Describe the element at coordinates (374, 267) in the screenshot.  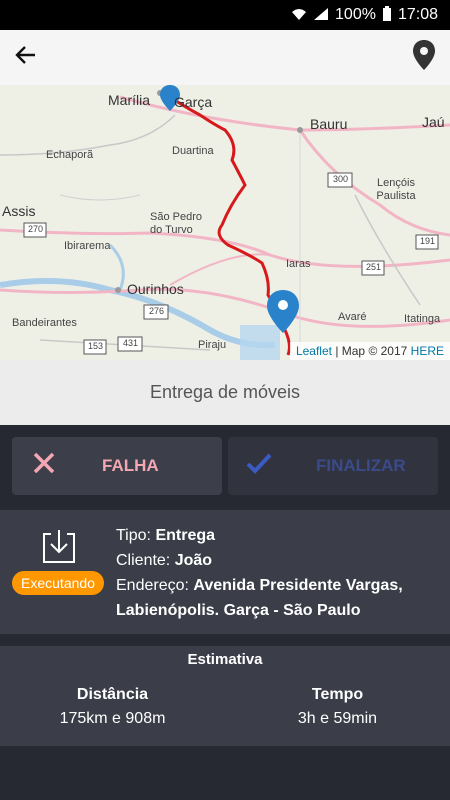
I see `road-shield-label: 251` at that location.